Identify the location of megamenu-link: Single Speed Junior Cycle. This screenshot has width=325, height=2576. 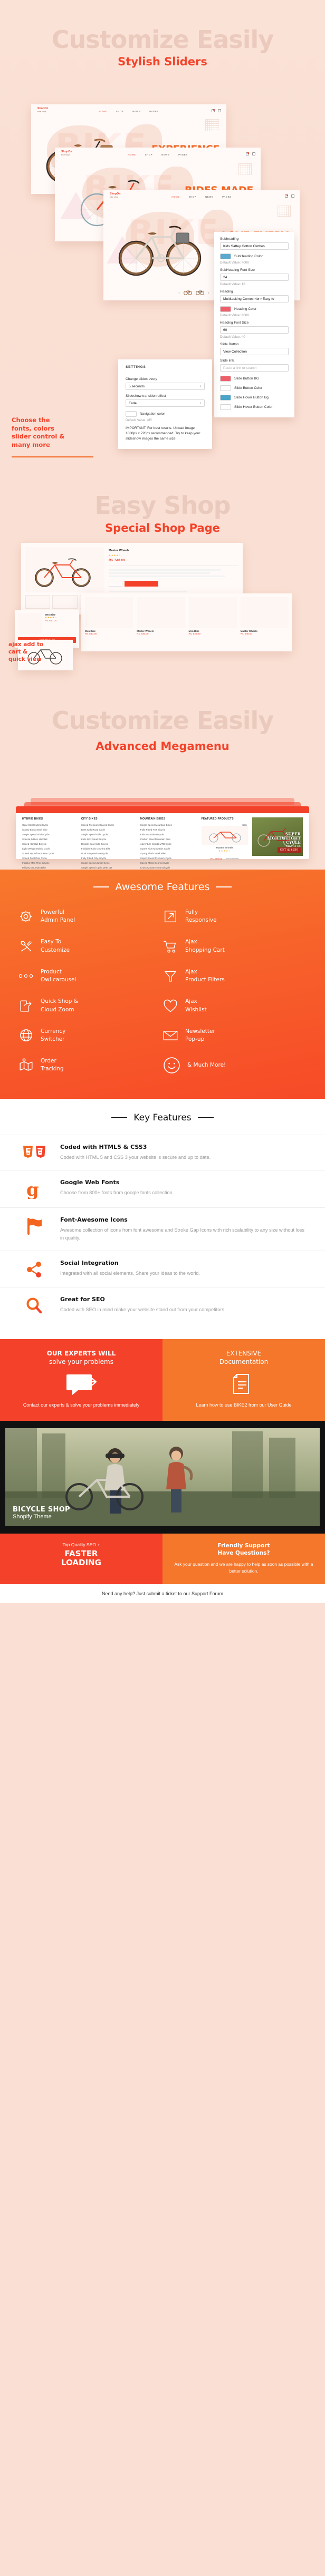
(108, 863).